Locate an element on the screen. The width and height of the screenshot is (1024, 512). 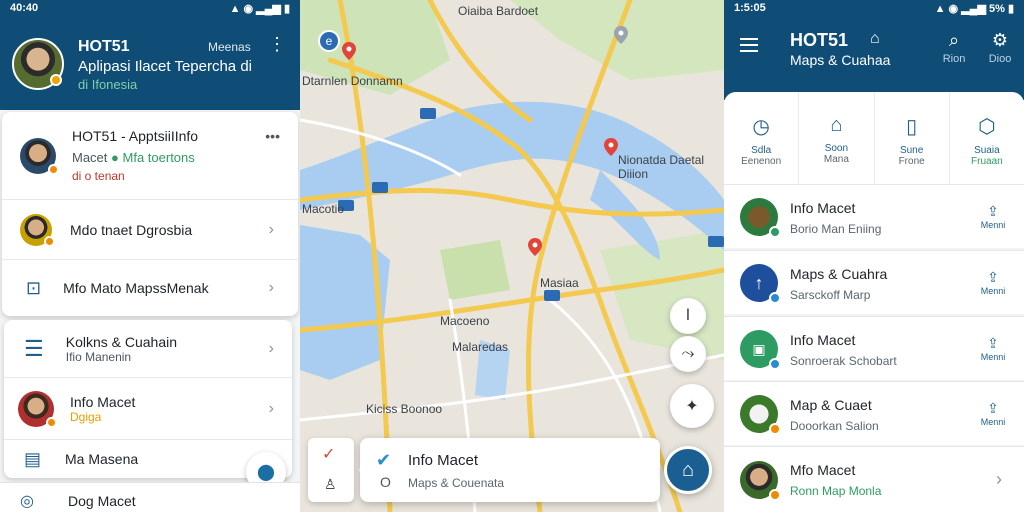
traffic-icon: ✦ is located at coordinates (692, 406).